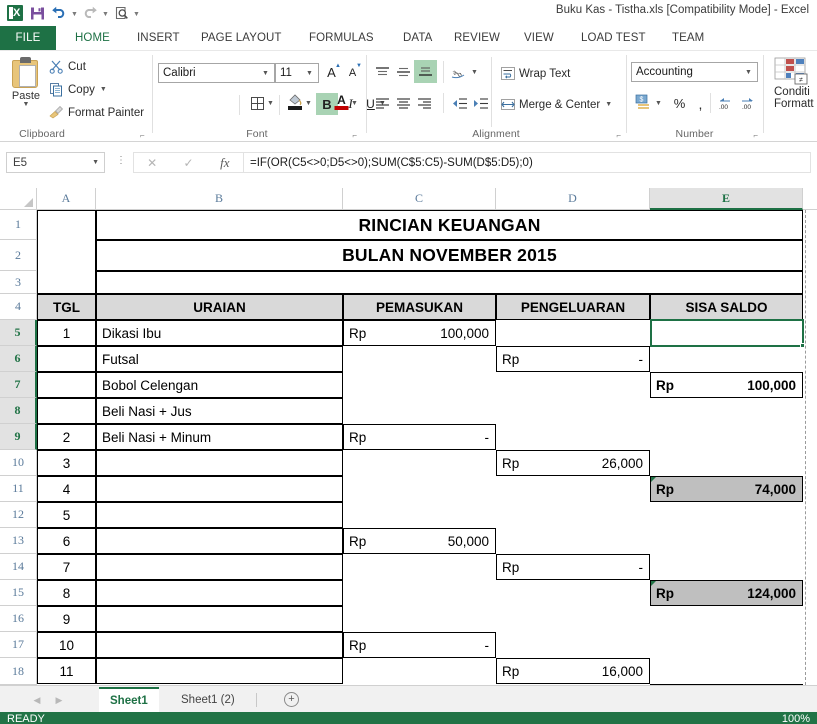 This screenshot has width=817, height=724. Describe the element at coordinates (219, 567) in the screenshot. I see `cell-uraian-r14` at that location.